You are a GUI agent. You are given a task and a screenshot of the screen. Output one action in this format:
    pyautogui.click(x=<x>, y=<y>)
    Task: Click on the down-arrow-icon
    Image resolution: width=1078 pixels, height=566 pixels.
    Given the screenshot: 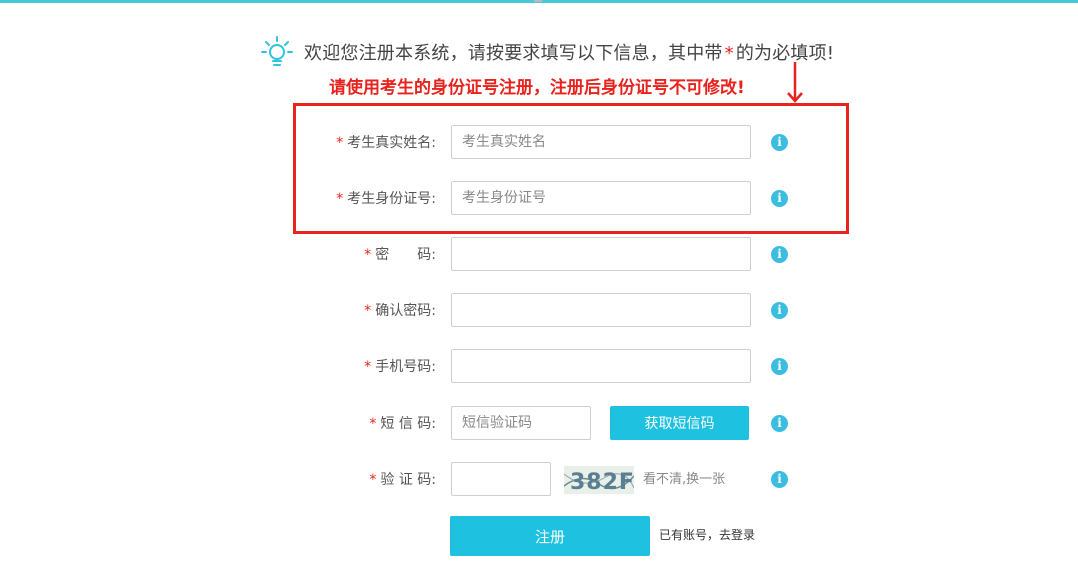 What is the action you would take?
    pyautogui.click(x=795, y=82)
    